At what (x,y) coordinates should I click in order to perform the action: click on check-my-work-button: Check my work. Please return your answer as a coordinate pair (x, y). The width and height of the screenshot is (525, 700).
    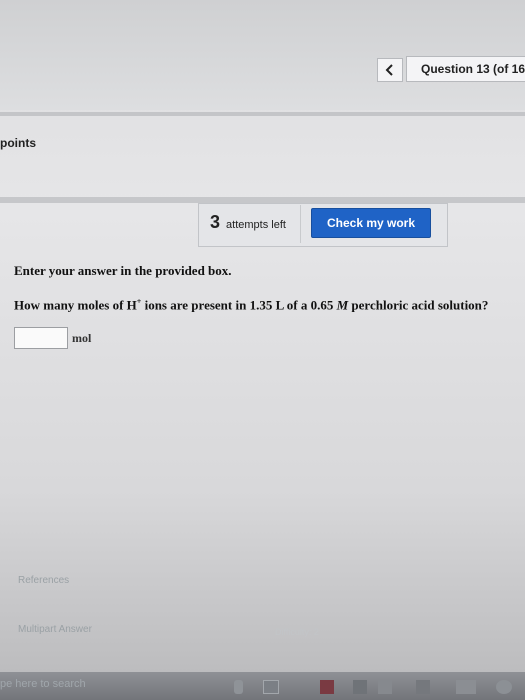
    Looking at the image, I should click on (371, 223).